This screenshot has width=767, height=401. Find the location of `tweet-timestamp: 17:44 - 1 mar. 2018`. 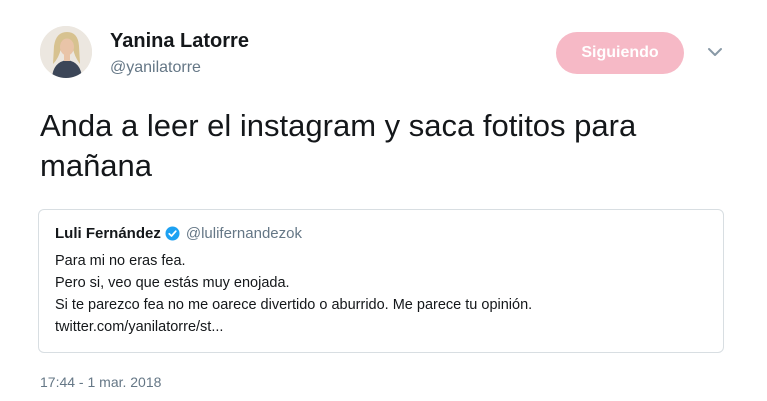

tweet-timestamp: 17:44 - 1 mar. 2018 is located at coordinates (100, 382).